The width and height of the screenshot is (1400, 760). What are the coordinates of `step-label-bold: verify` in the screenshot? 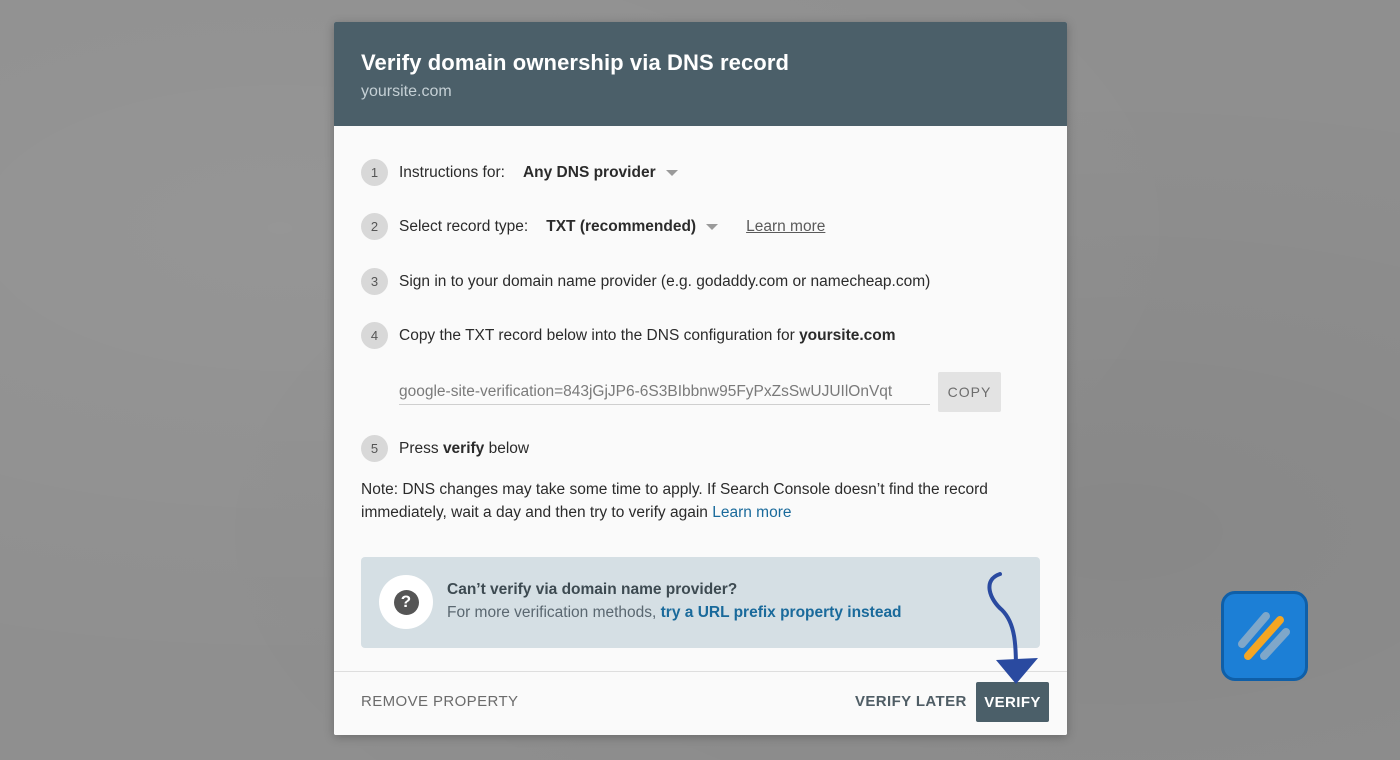 It's located at (463, 448).